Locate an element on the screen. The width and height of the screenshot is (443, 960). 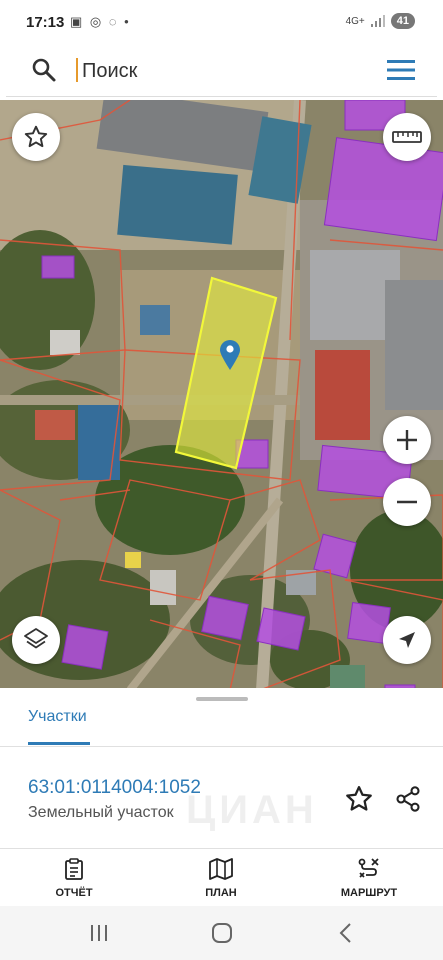
active-tab-indicator is located at coordinates (59, 743).